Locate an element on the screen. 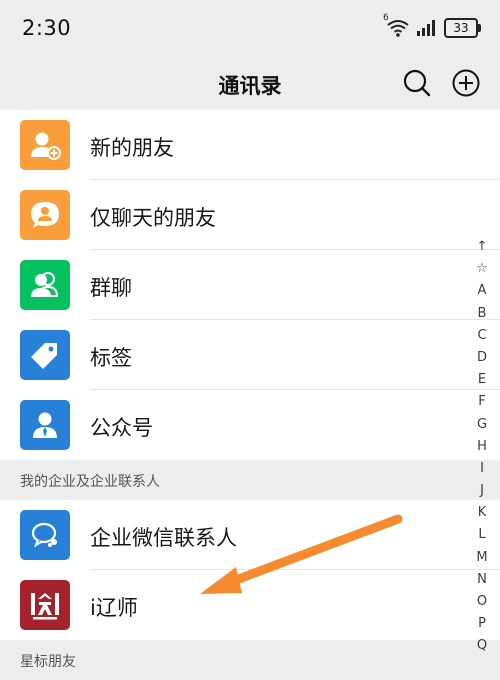  section-header-starred: 星标朋友 is located at coordinates (250, 660).